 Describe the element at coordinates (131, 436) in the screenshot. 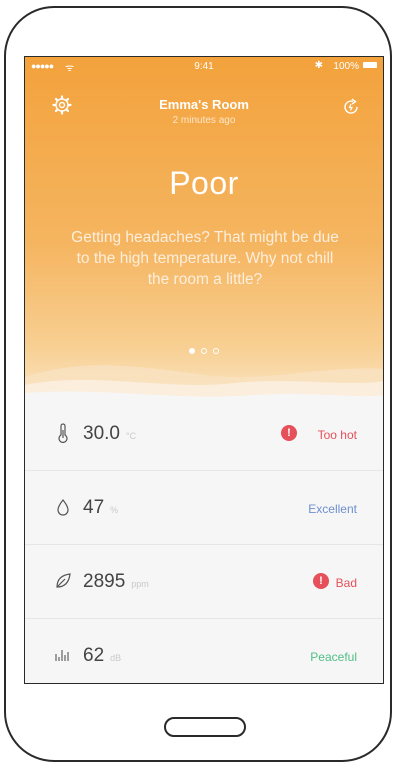

I see `temperature-unit: °C` at that location.